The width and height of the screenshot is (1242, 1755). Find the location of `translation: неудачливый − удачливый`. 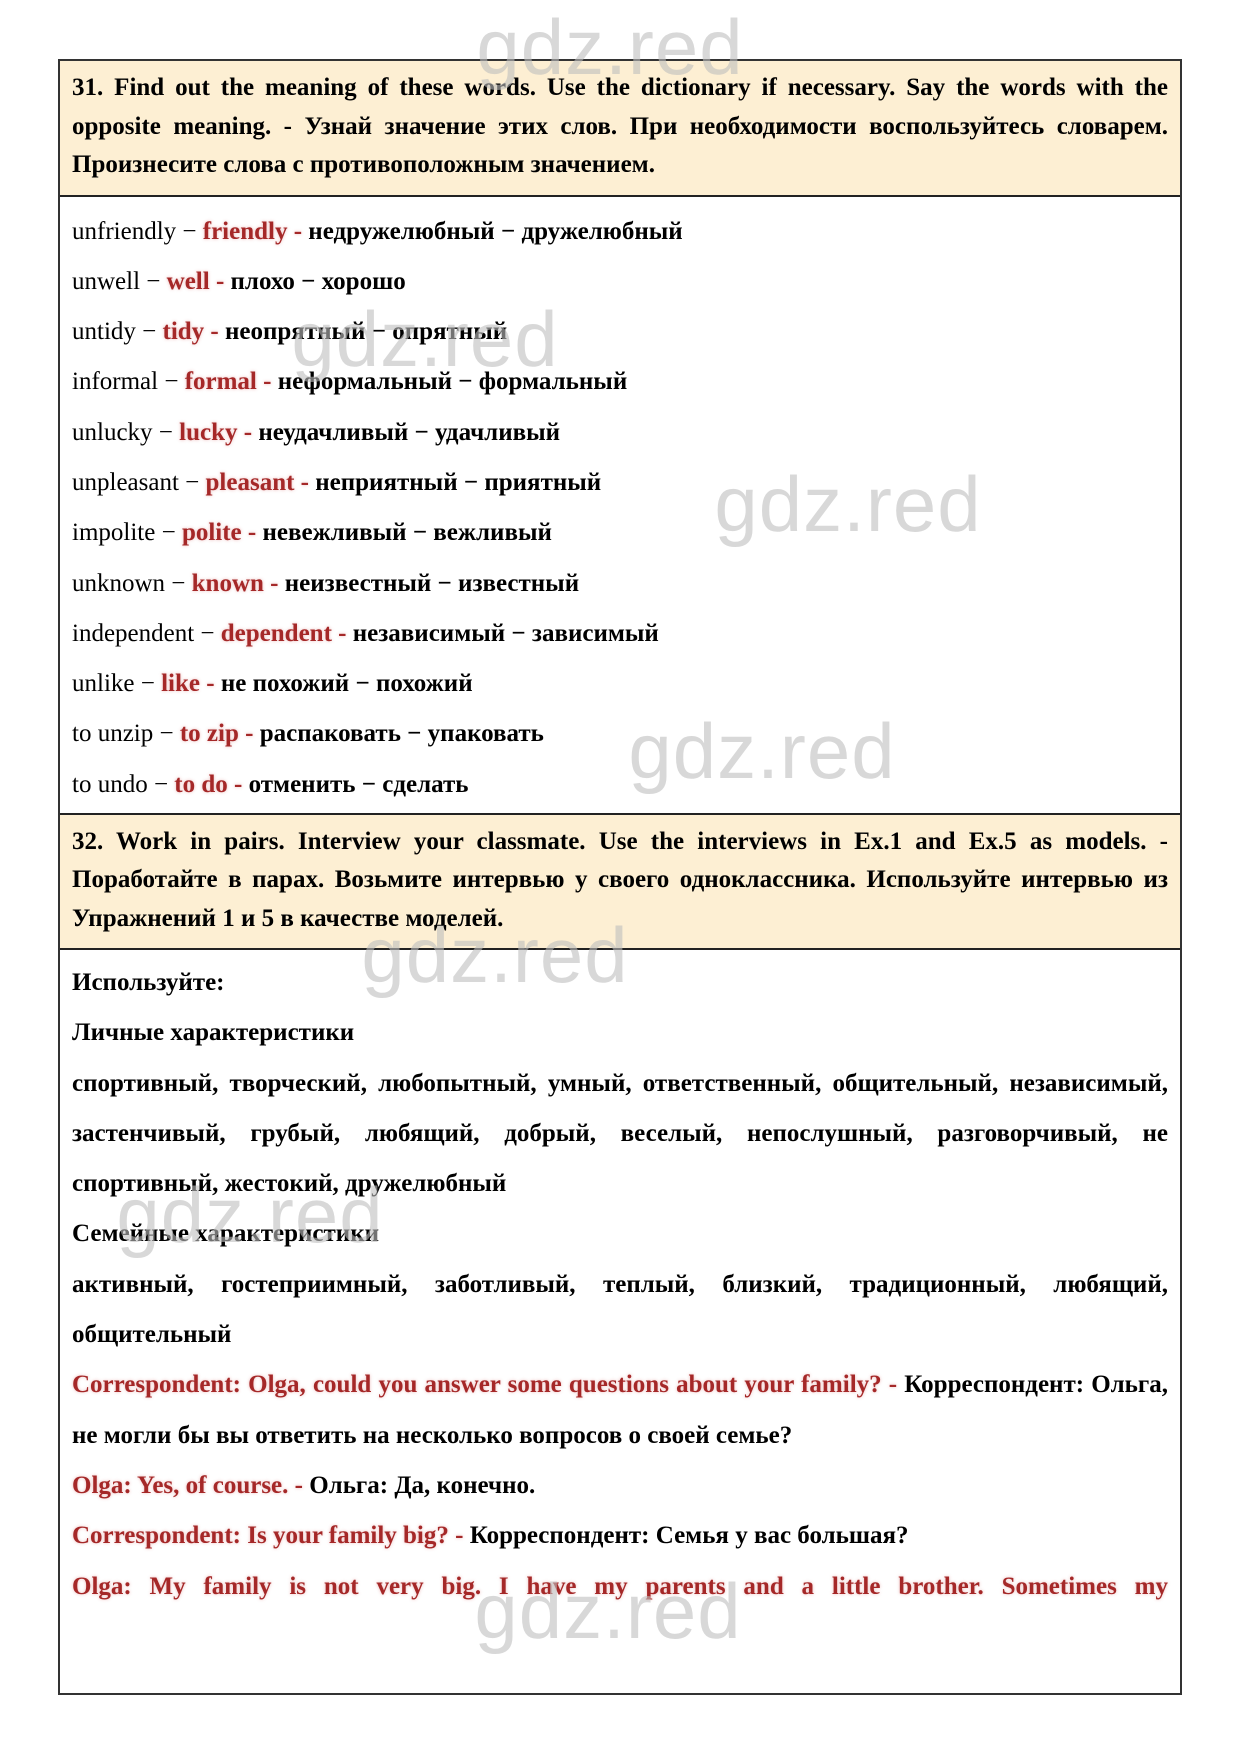

translation: неудачливый − удачливый is located at coordinates (409, 432).